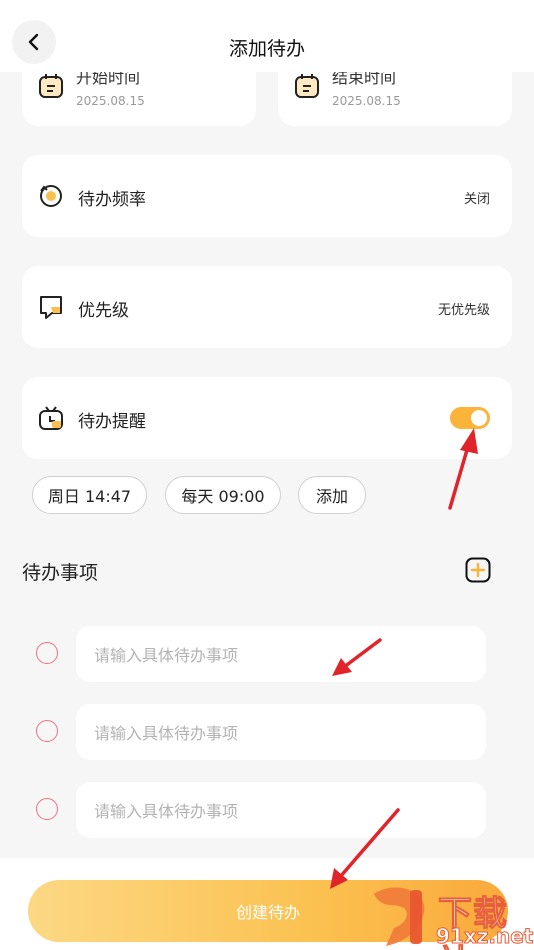  What do you see at coordinates (463, 310) in the screenshot?
I see `priority-value: 无优先级` at bounding box center [463, 310].